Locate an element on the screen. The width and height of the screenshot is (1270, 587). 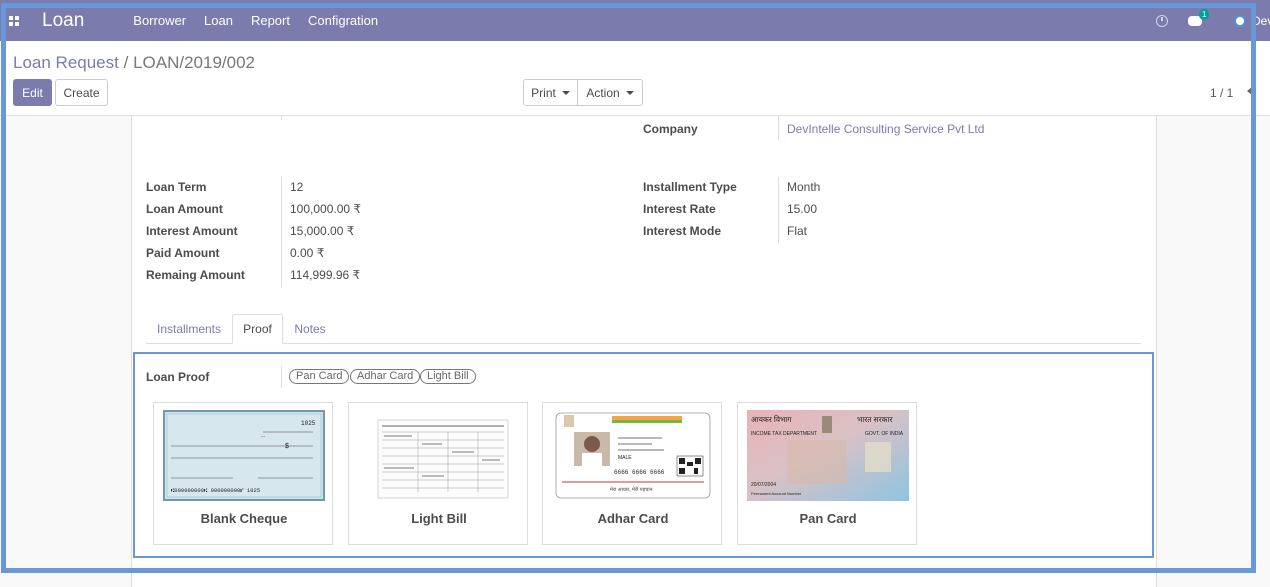
interest-rate-value: 15.00 is located at coordinates (802, 209).